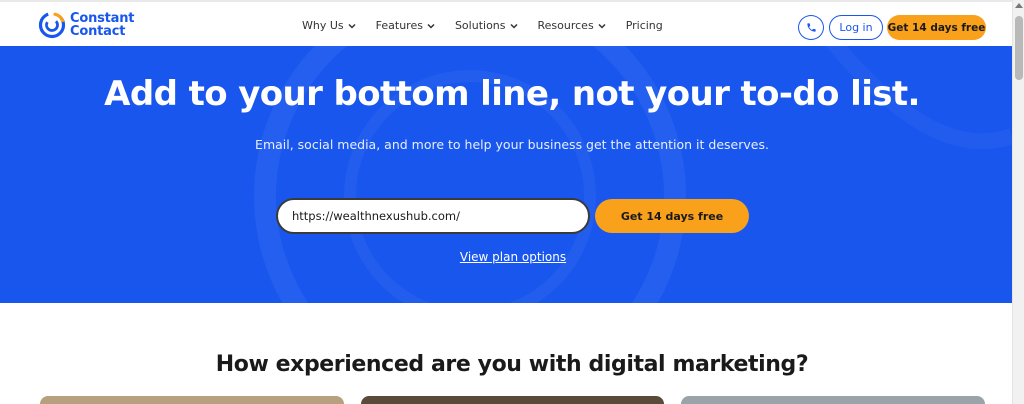 Image resolution: width=1024 pixels, height=404 pixels. Describe the element at coordinates (936, 27) in the screenshot. I see `header-free-trial-button: Get 14 days free` at that location.